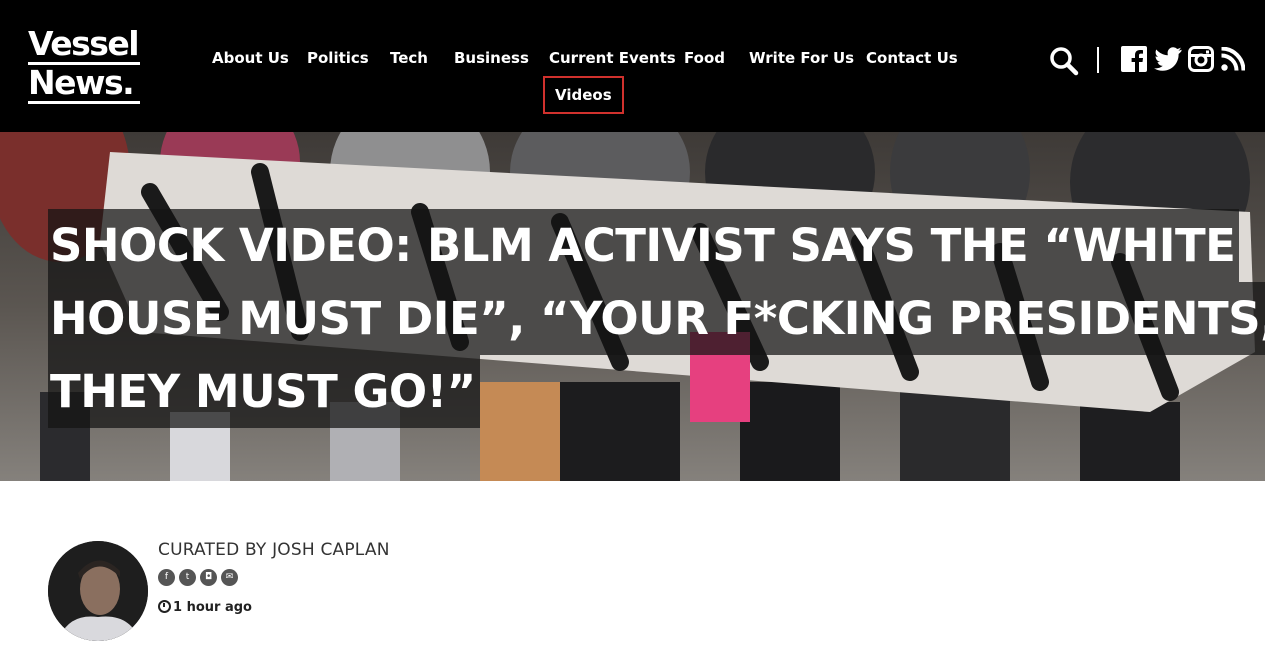 The image size is (1265, 653). What do you see at coordinates (801, 58) in the screenshot?
I see `nav-write-for-us: Write For Us` at bounding box center [801, 58].